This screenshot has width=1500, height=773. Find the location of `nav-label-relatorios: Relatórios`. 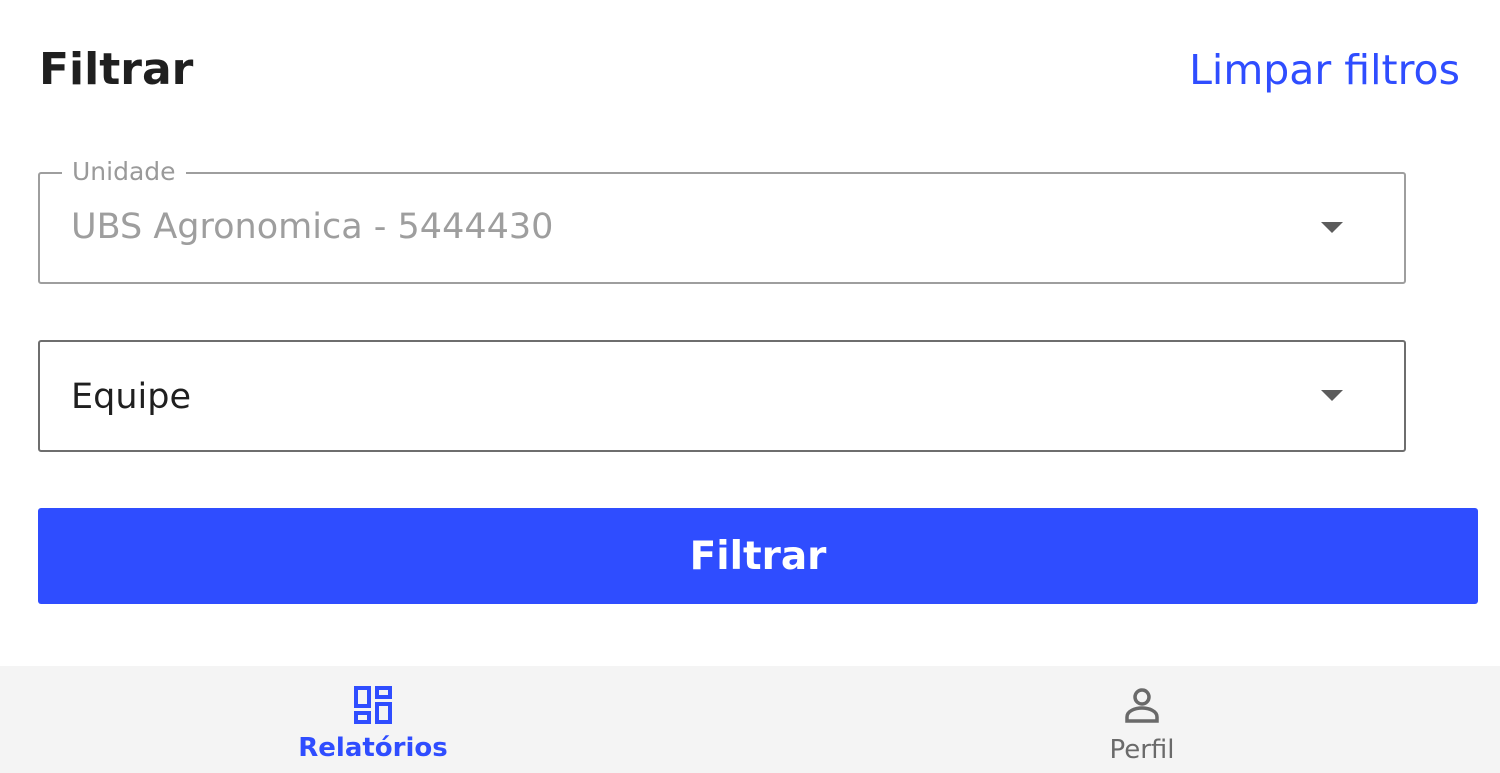

nav-label-relatorios: Relatórios is located at coordinates (373, 748).